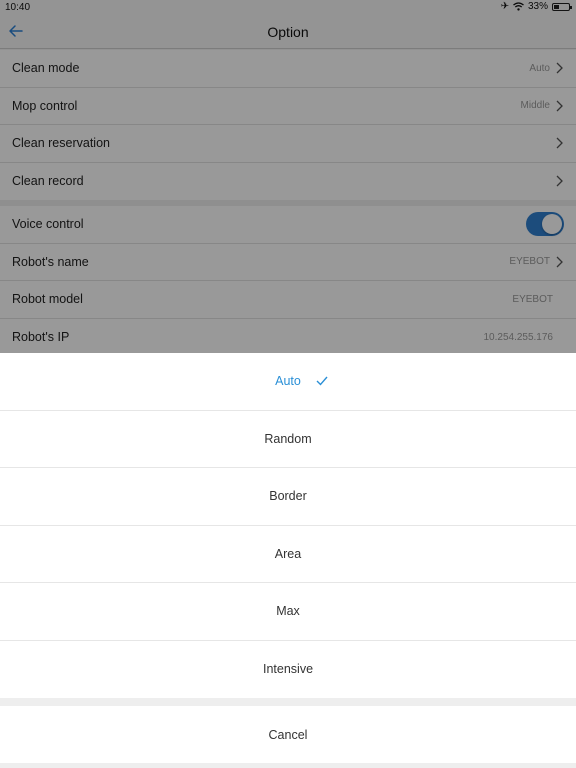 The width and height of the screenshot is (576, 768). Describe the element at coordinates (322, 380) in the screenshot. I see `checkmark-icon` at that location.